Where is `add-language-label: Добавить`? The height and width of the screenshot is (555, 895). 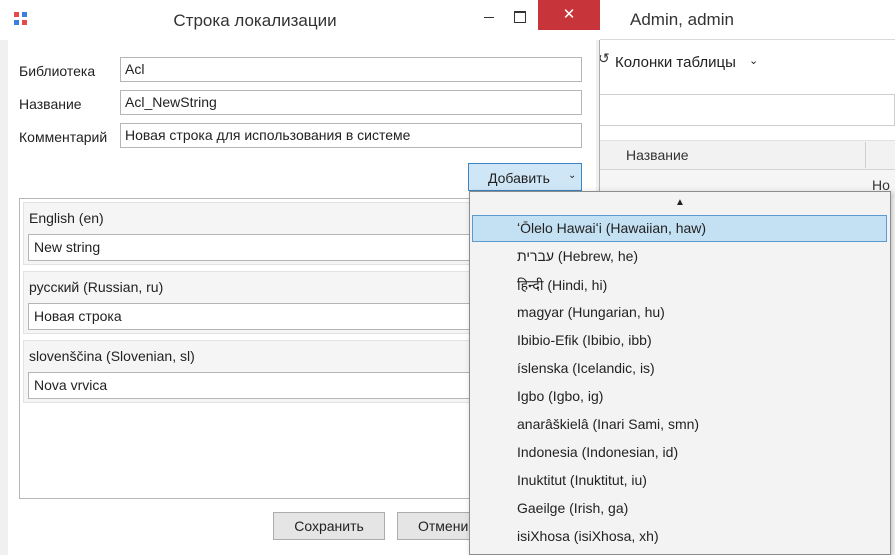 add-language-label: Добавить is located at coordinates (519, 178).